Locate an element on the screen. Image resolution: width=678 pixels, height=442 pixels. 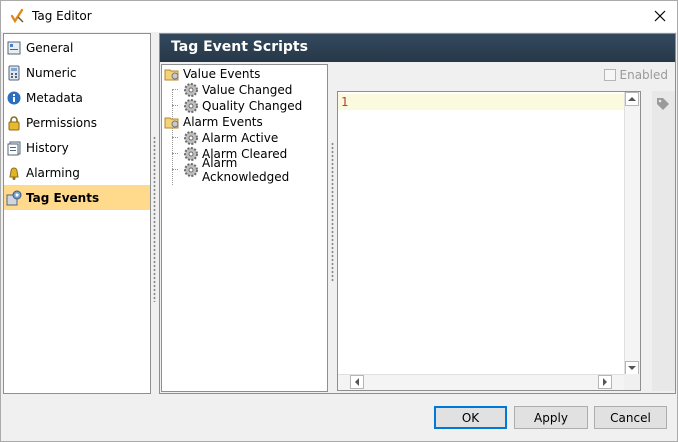
arrow-down-icon is located at coordinates (632, 368).